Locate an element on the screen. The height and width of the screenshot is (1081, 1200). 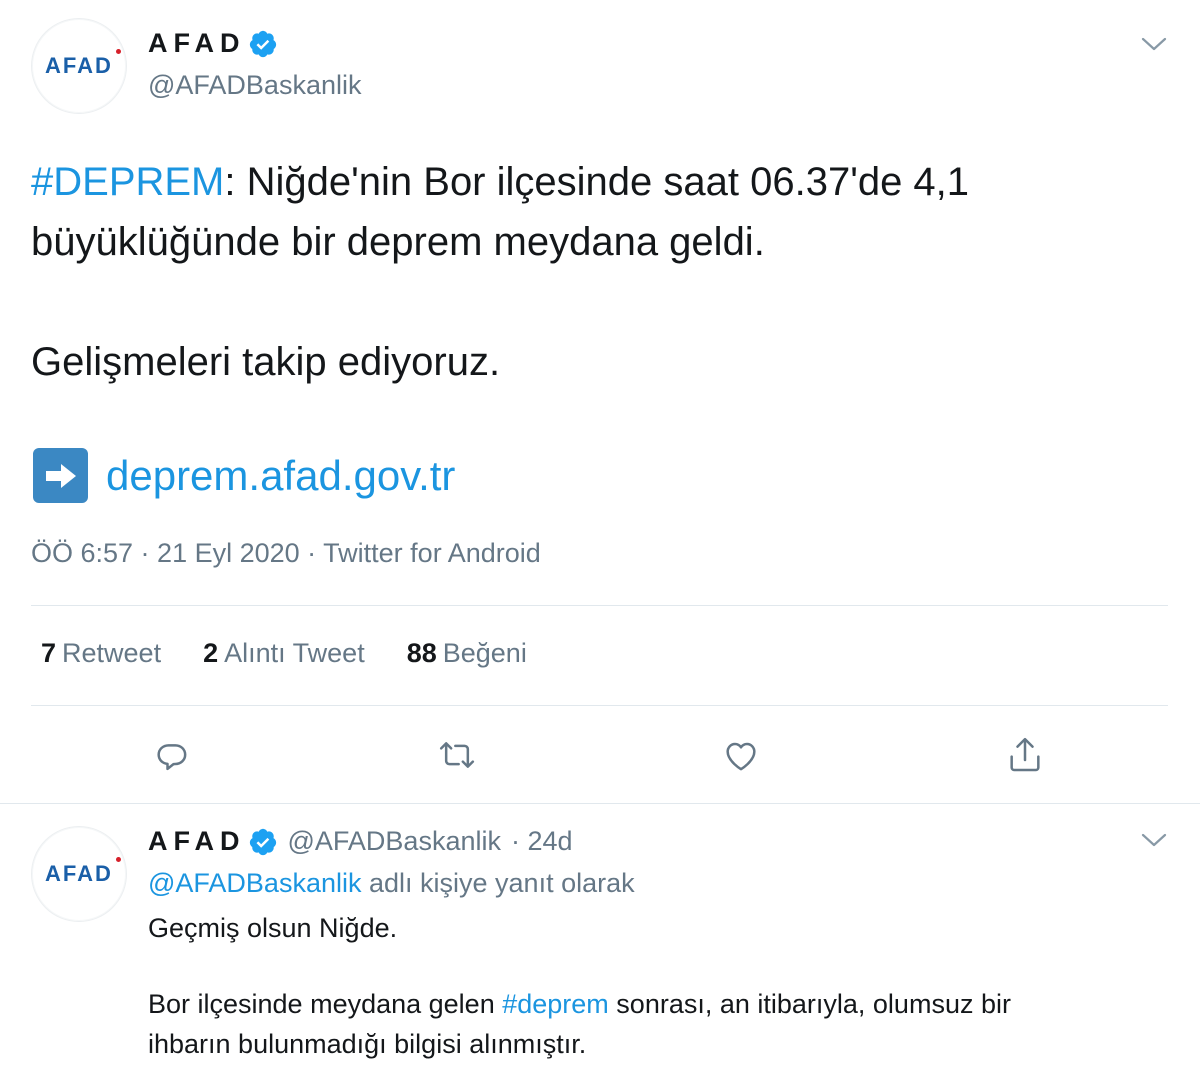
stat-retweets: 7 Retweet is located at coordinates (101, 653).